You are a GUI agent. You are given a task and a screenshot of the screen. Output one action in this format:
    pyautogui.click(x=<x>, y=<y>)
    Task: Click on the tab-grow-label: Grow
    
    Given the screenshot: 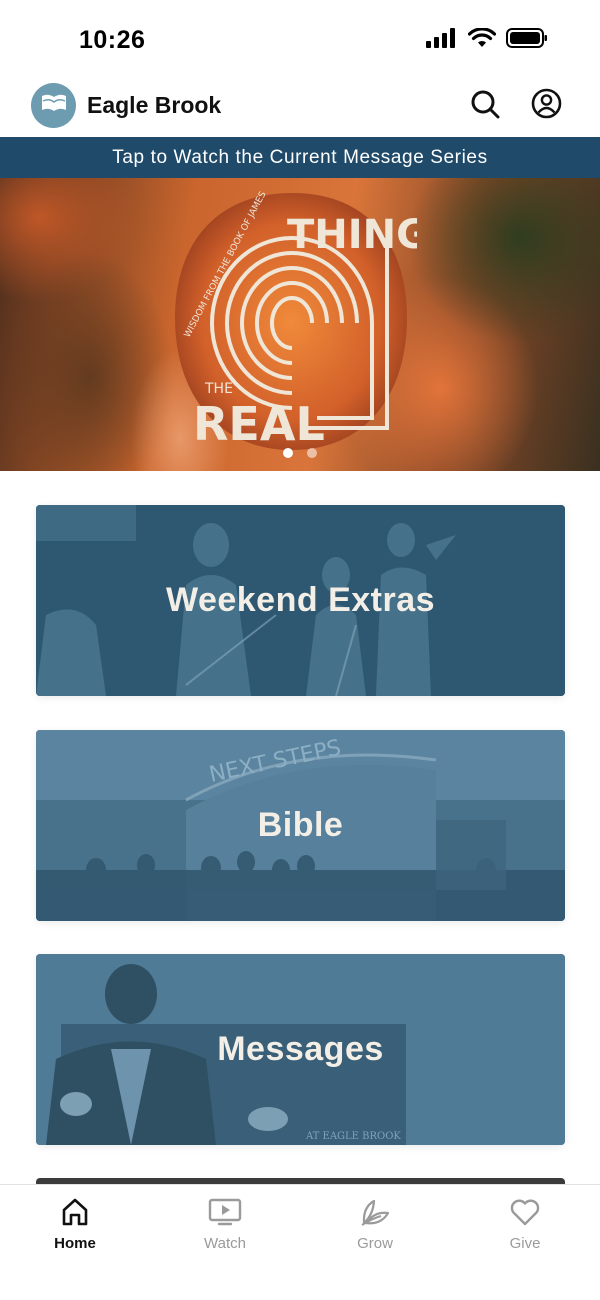 What is the action you would take?
    pyautogui.click(x=375, y=1243)
    